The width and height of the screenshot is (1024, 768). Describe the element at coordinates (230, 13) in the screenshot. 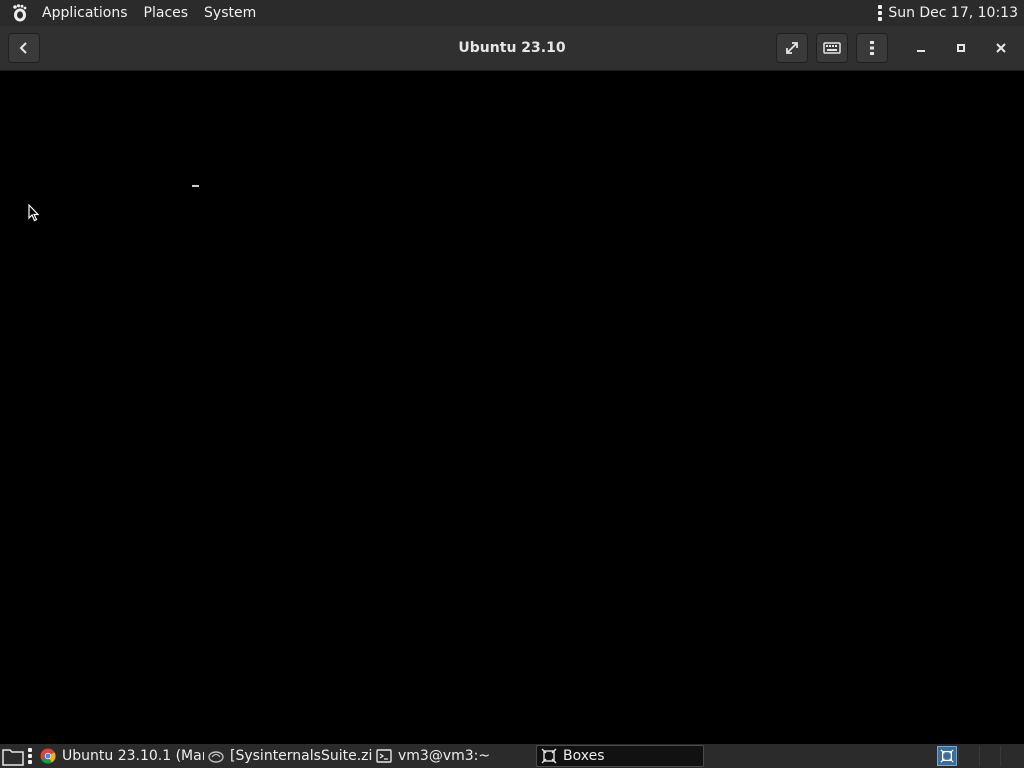

I see `system-menu: System` at that location.